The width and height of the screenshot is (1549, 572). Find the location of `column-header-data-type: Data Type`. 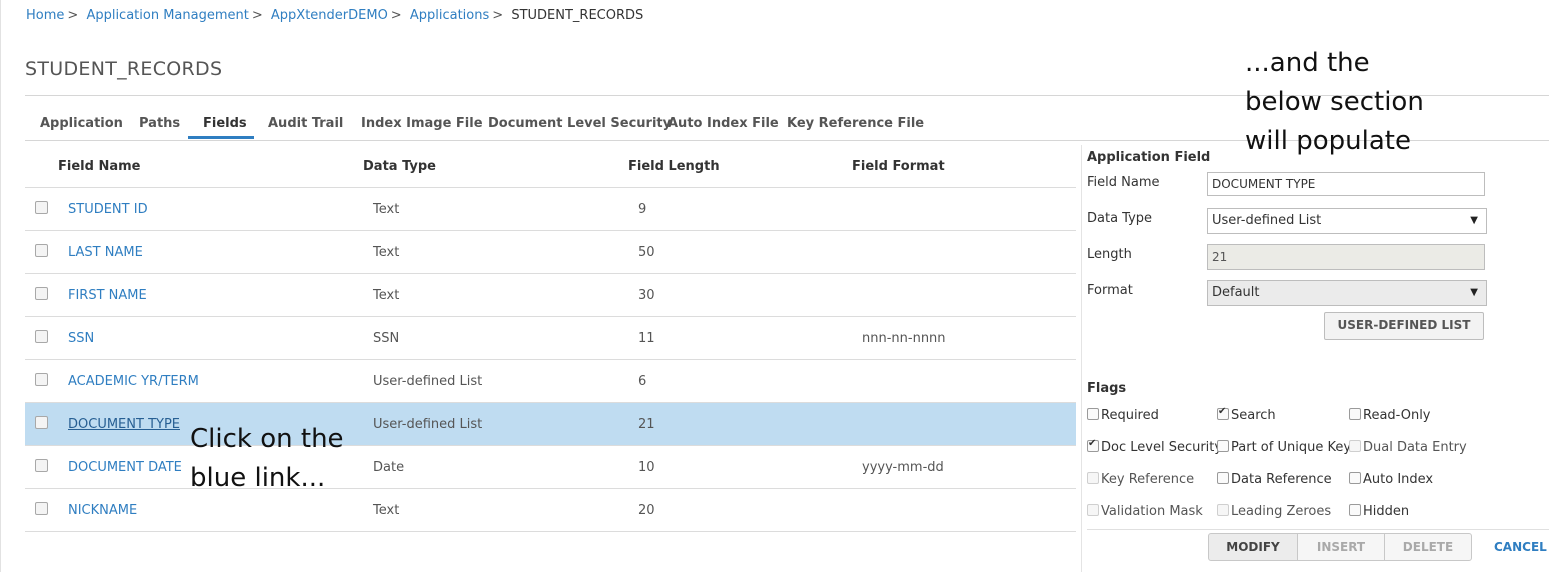

column-header-data-type: Data Type is located at coordinates (399, 166).